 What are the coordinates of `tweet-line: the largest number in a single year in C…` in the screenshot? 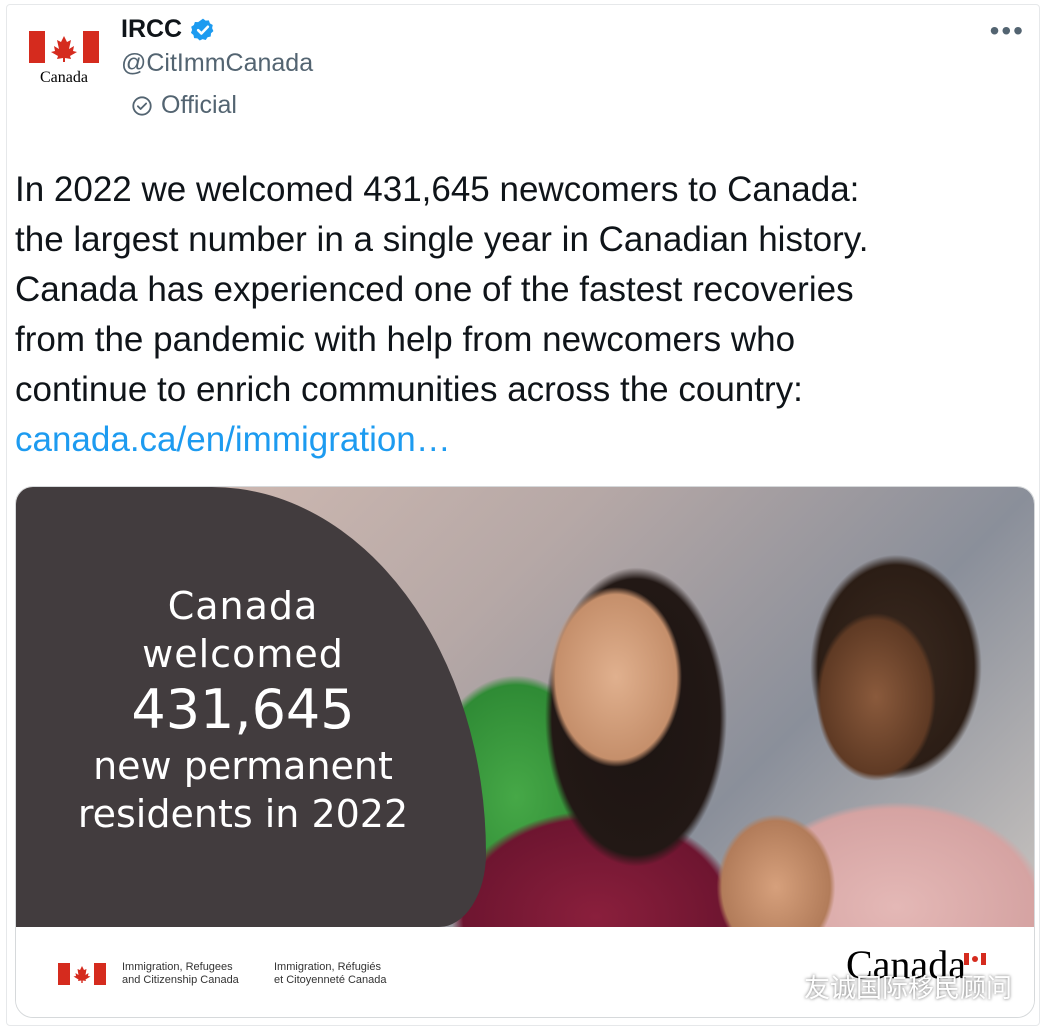 It's located at (442, 239).